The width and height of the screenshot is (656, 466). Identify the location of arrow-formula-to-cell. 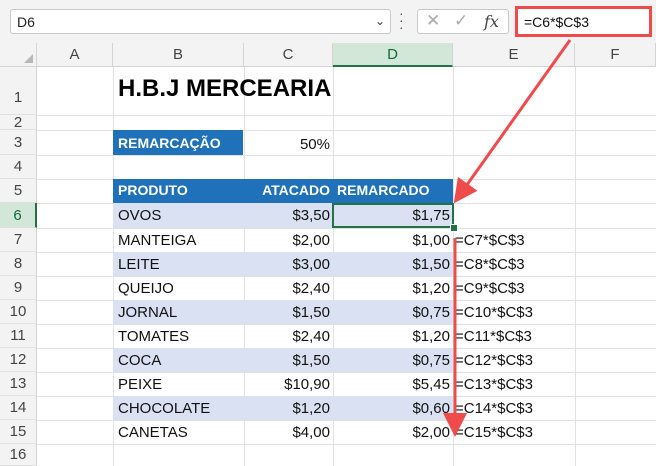
(512, 121).